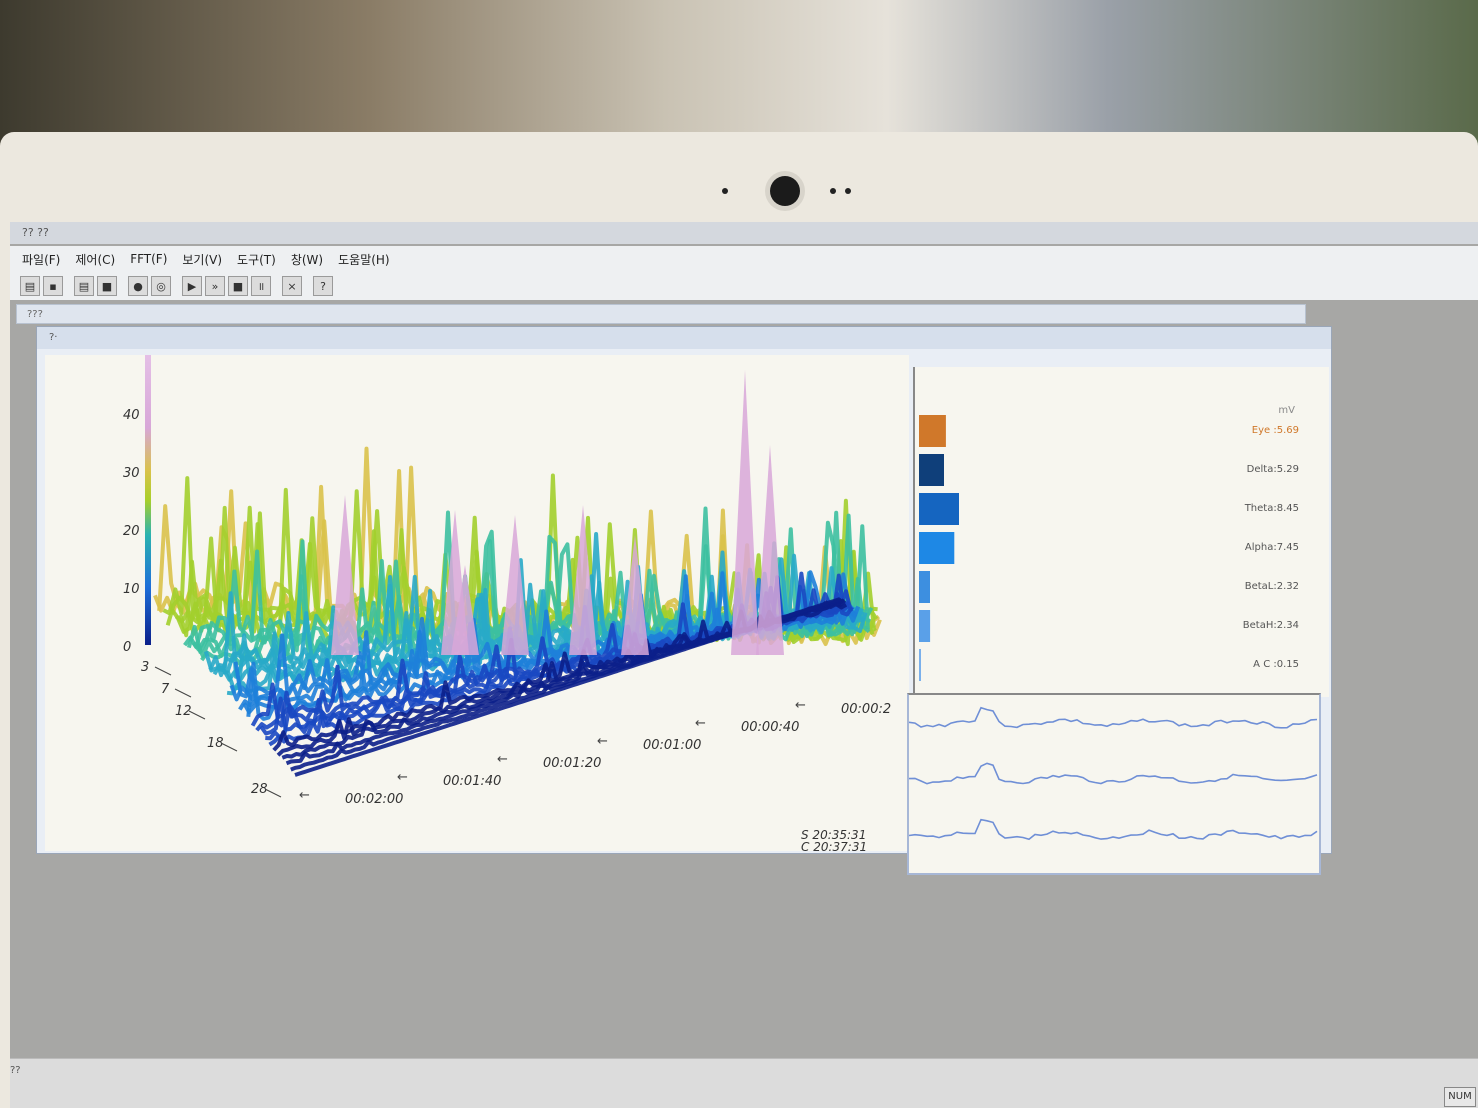 The width and height of the screenshot is (1478, 1108). I want to click on menu-control: 제어(C), so click(95, 259).